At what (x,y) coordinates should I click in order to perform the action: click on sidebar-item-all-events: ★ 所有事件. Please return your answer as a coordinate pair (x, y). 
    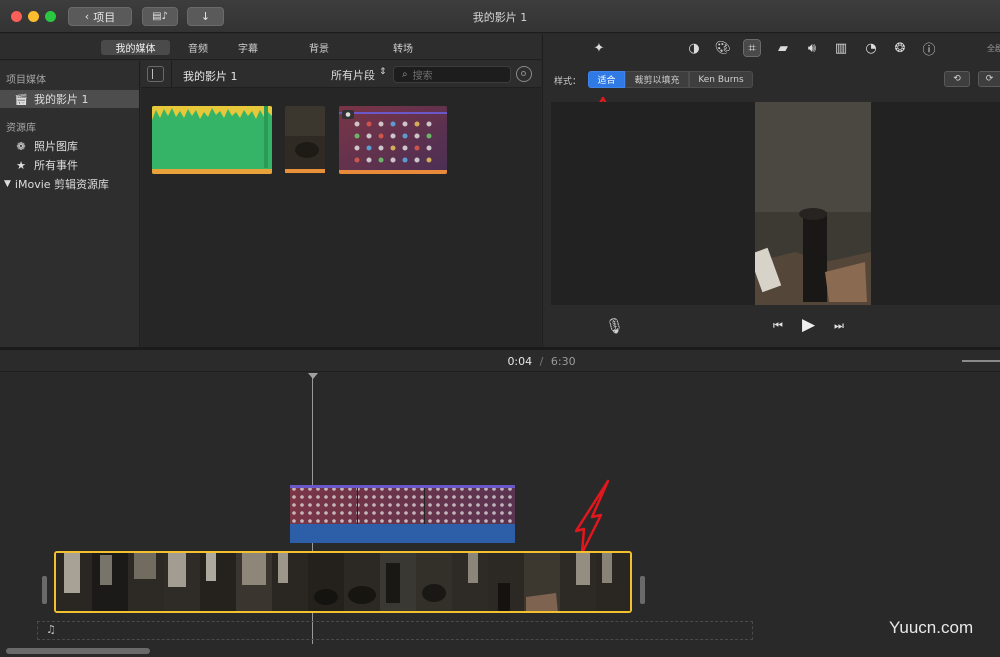
    Looking at the image, I should click on (69, 165).